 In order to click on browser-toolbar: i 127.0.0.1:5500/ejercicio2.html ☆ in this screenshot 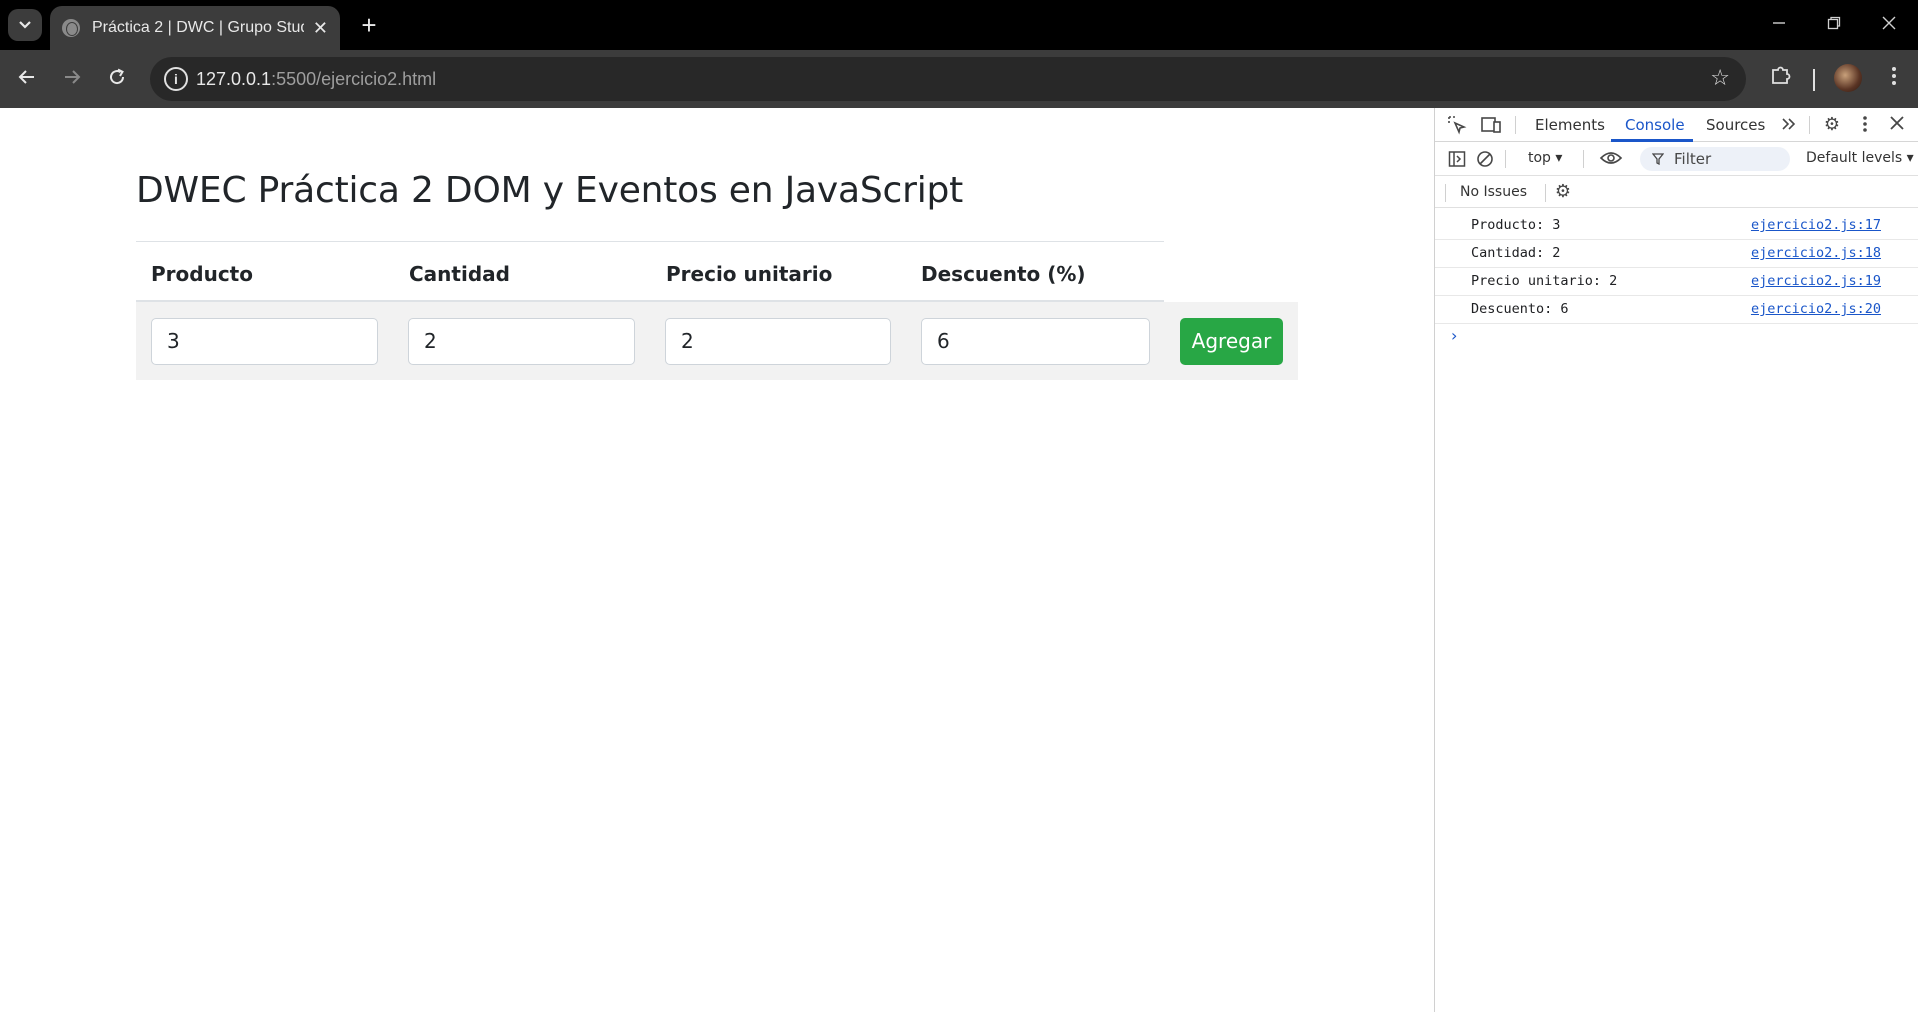, I will do `click(959, 79)`.